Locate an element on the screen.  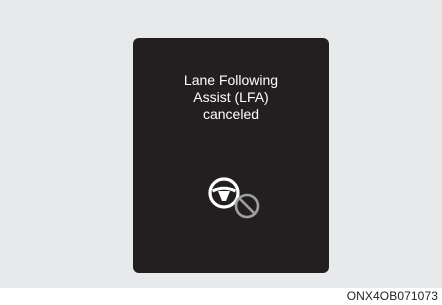
steering-wheel-icon is located at coordinates (224, 193).